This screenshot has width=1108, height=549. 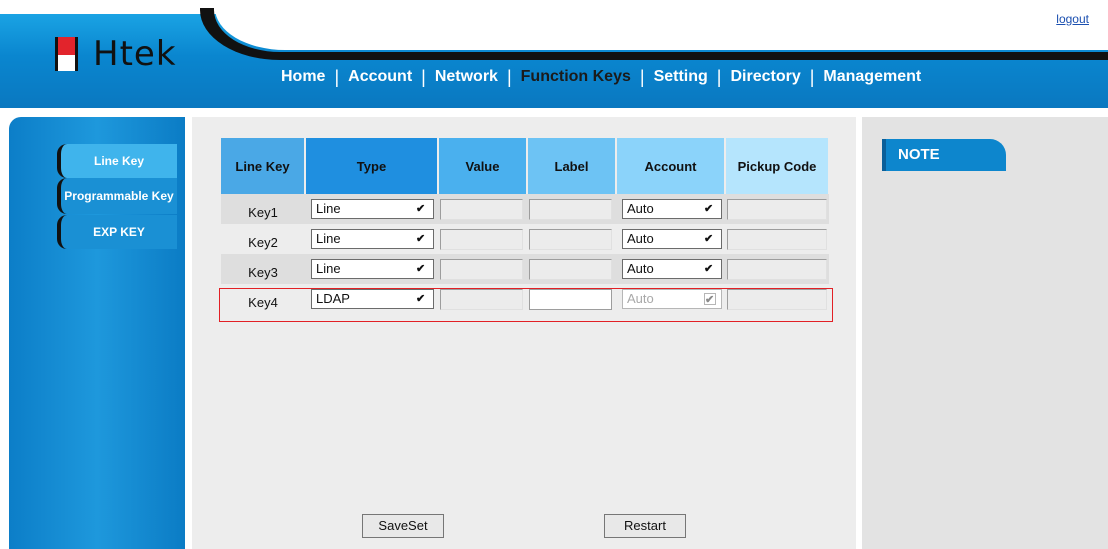 What do you see at coordinates (72, 54) in the screenshot?
I see `logo-mark-icon` at bounding box center [72, 54].